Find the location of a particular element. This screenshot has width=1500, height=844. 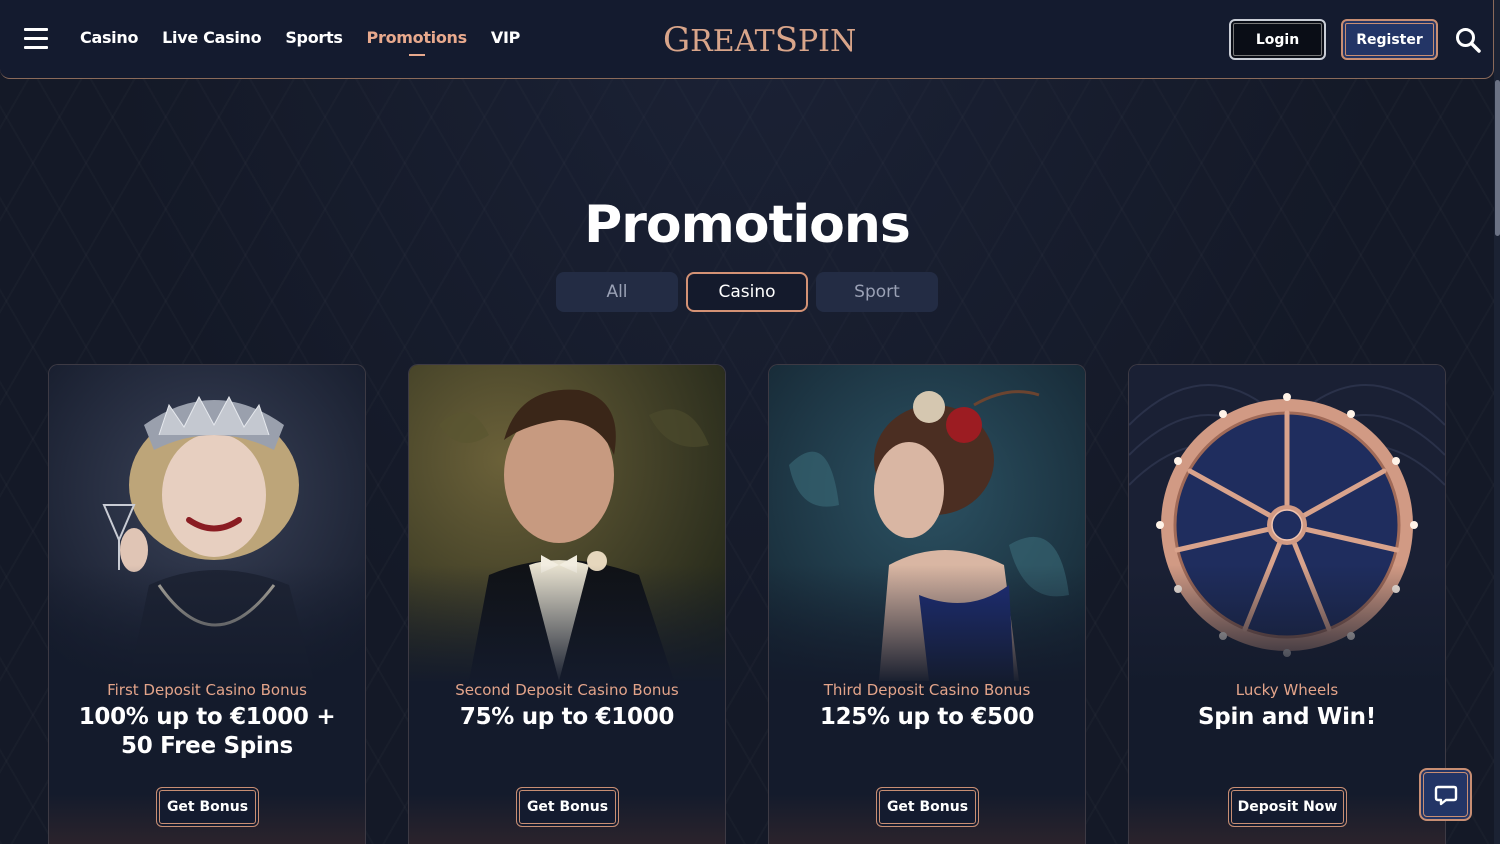

promo-card-lucky-wheels: Lucky Wheels Spin and Win! Deposit Now is located at coordinates (1287, 604).